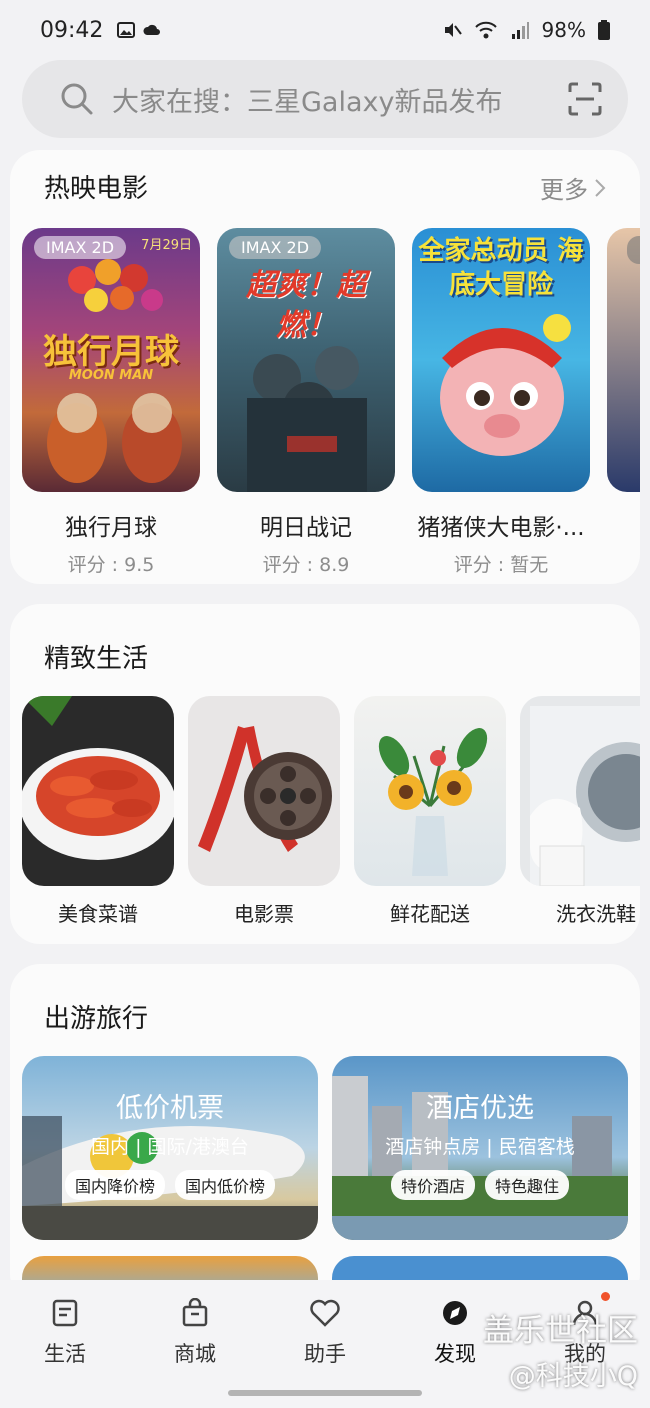 The image size is (650, 1408). What do you see at coordinates (96, 1019) in the screenshot?
I see `travel-title: 出游旅行` at bounding box center [96, 1019].